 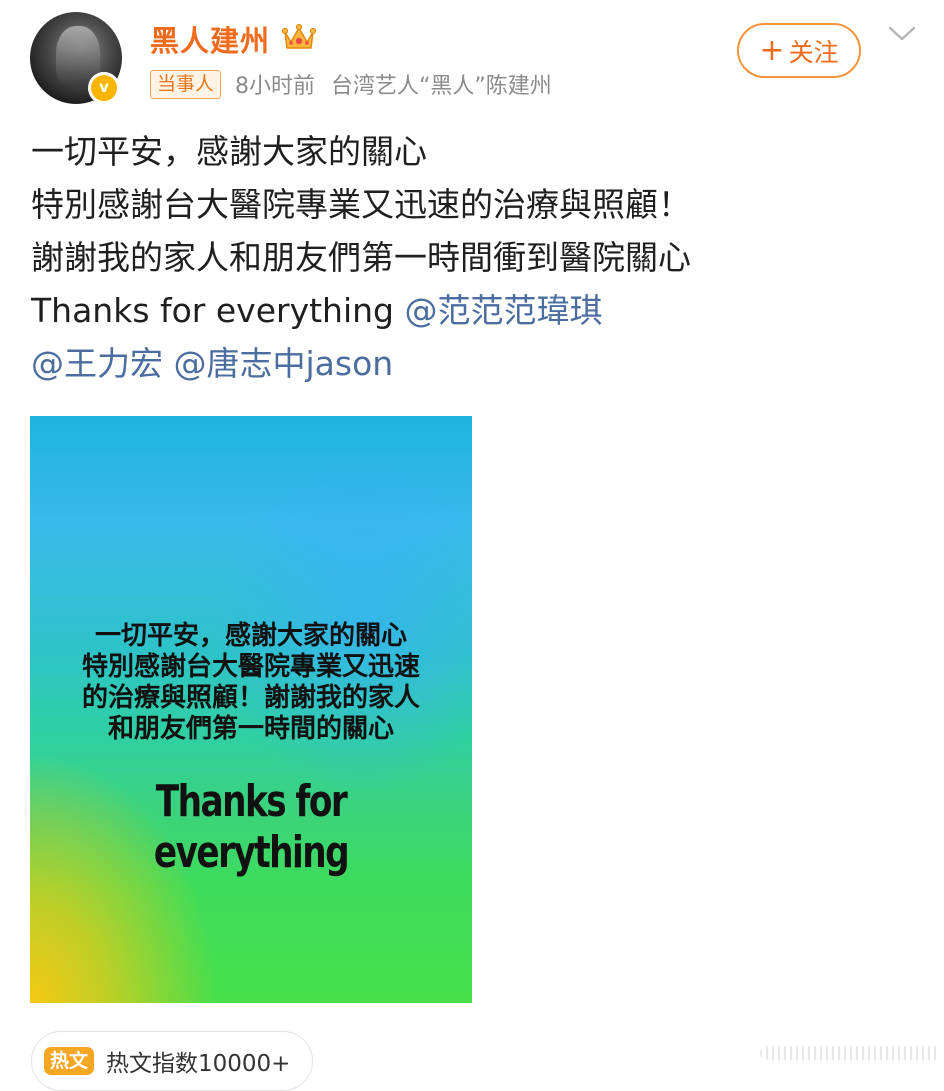 What do you see at coordinates (299, 36) in the screenshot?
I see `crown-icon` at bounding box center [299, 36].